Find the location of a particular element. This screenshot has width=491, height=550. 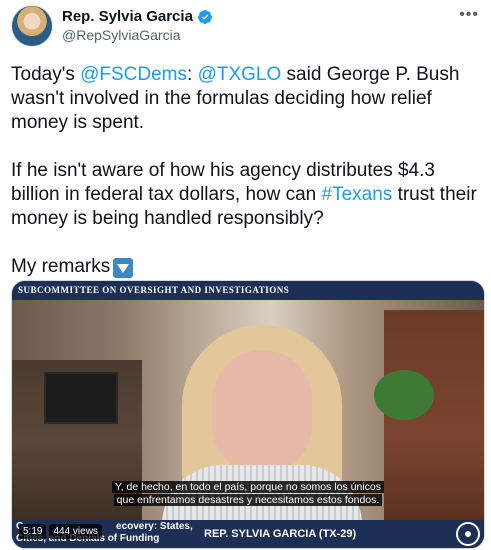

author-name: Rep. Sylvia Garcia is located at coordinates (127, 16).